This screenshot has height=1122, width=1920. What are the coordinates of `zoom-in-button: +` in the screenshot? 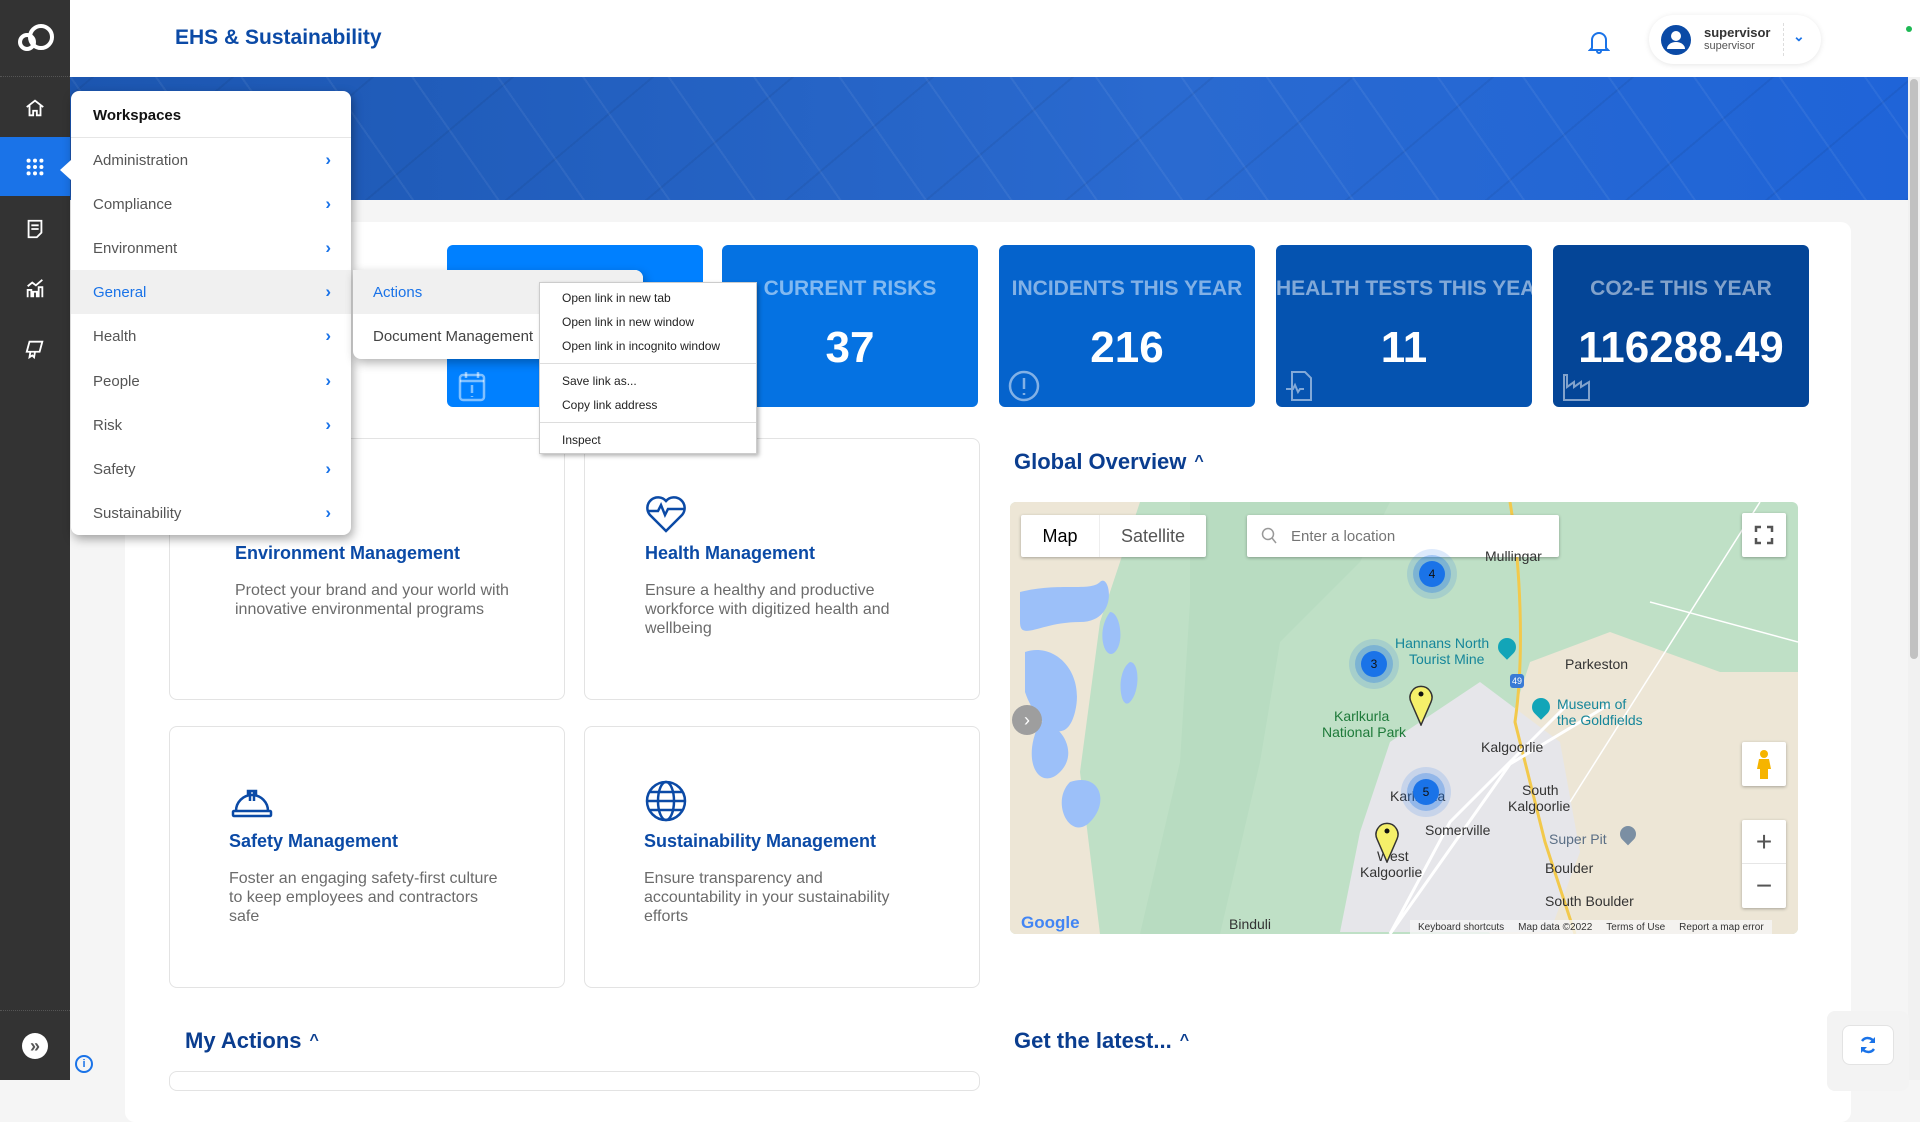 It's located at (1764, 842).